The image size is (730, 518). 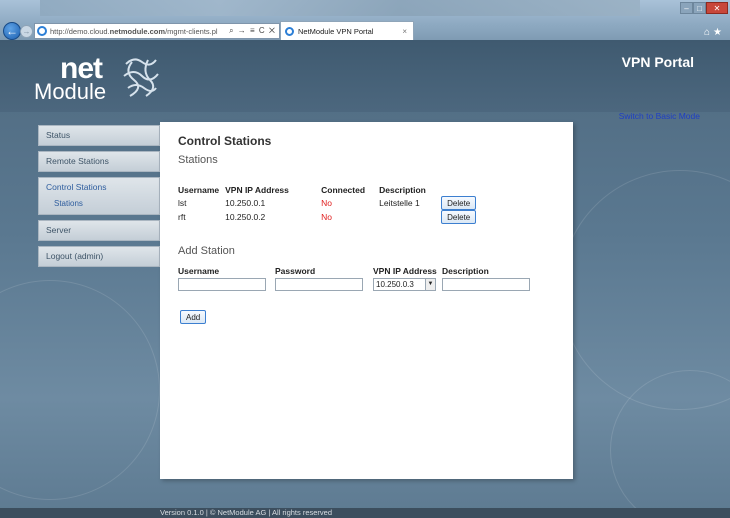 What do you see at coordinates (486, 284) in the screenshot?
I see `description-input` at bounding box center [486, 284].